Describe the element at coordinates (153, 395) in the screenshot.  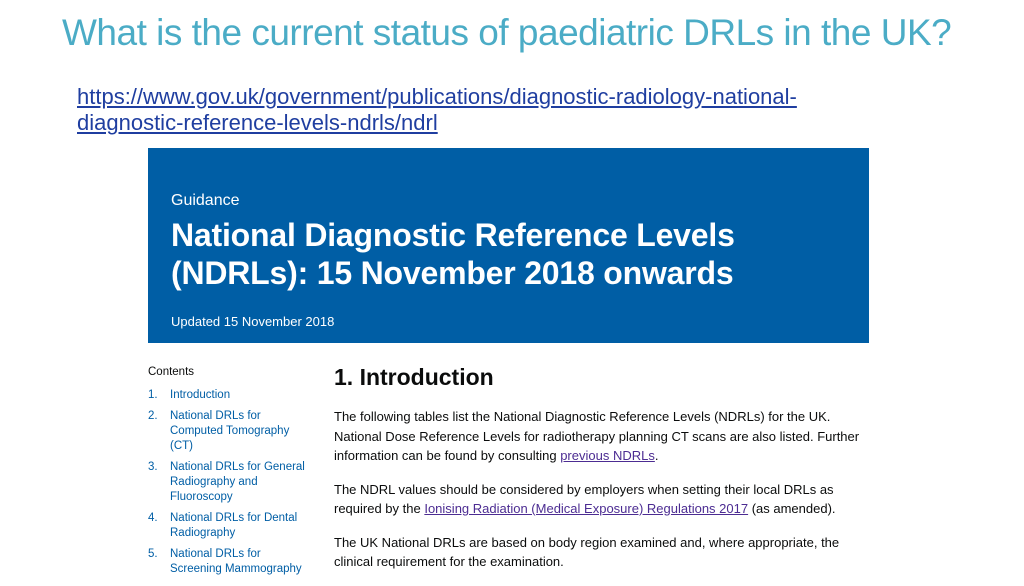
I see `contents-item-number: 1.` at that location.